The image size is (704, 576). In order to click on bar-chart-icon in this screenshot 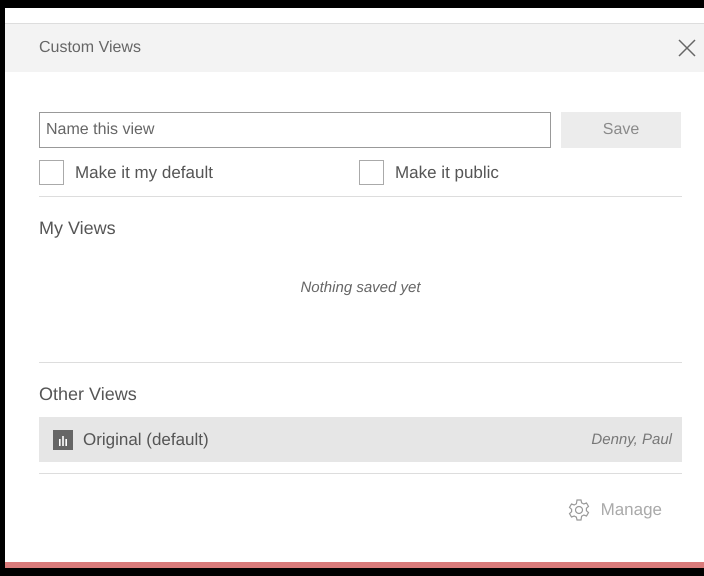, I will do `click(63, 440)`.